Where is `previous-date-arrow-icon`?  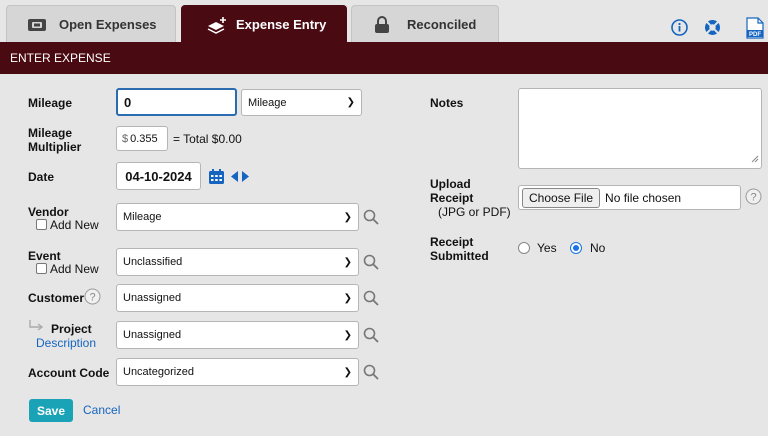
previous-date-arrow-icon is located at coordinates (235, 178).